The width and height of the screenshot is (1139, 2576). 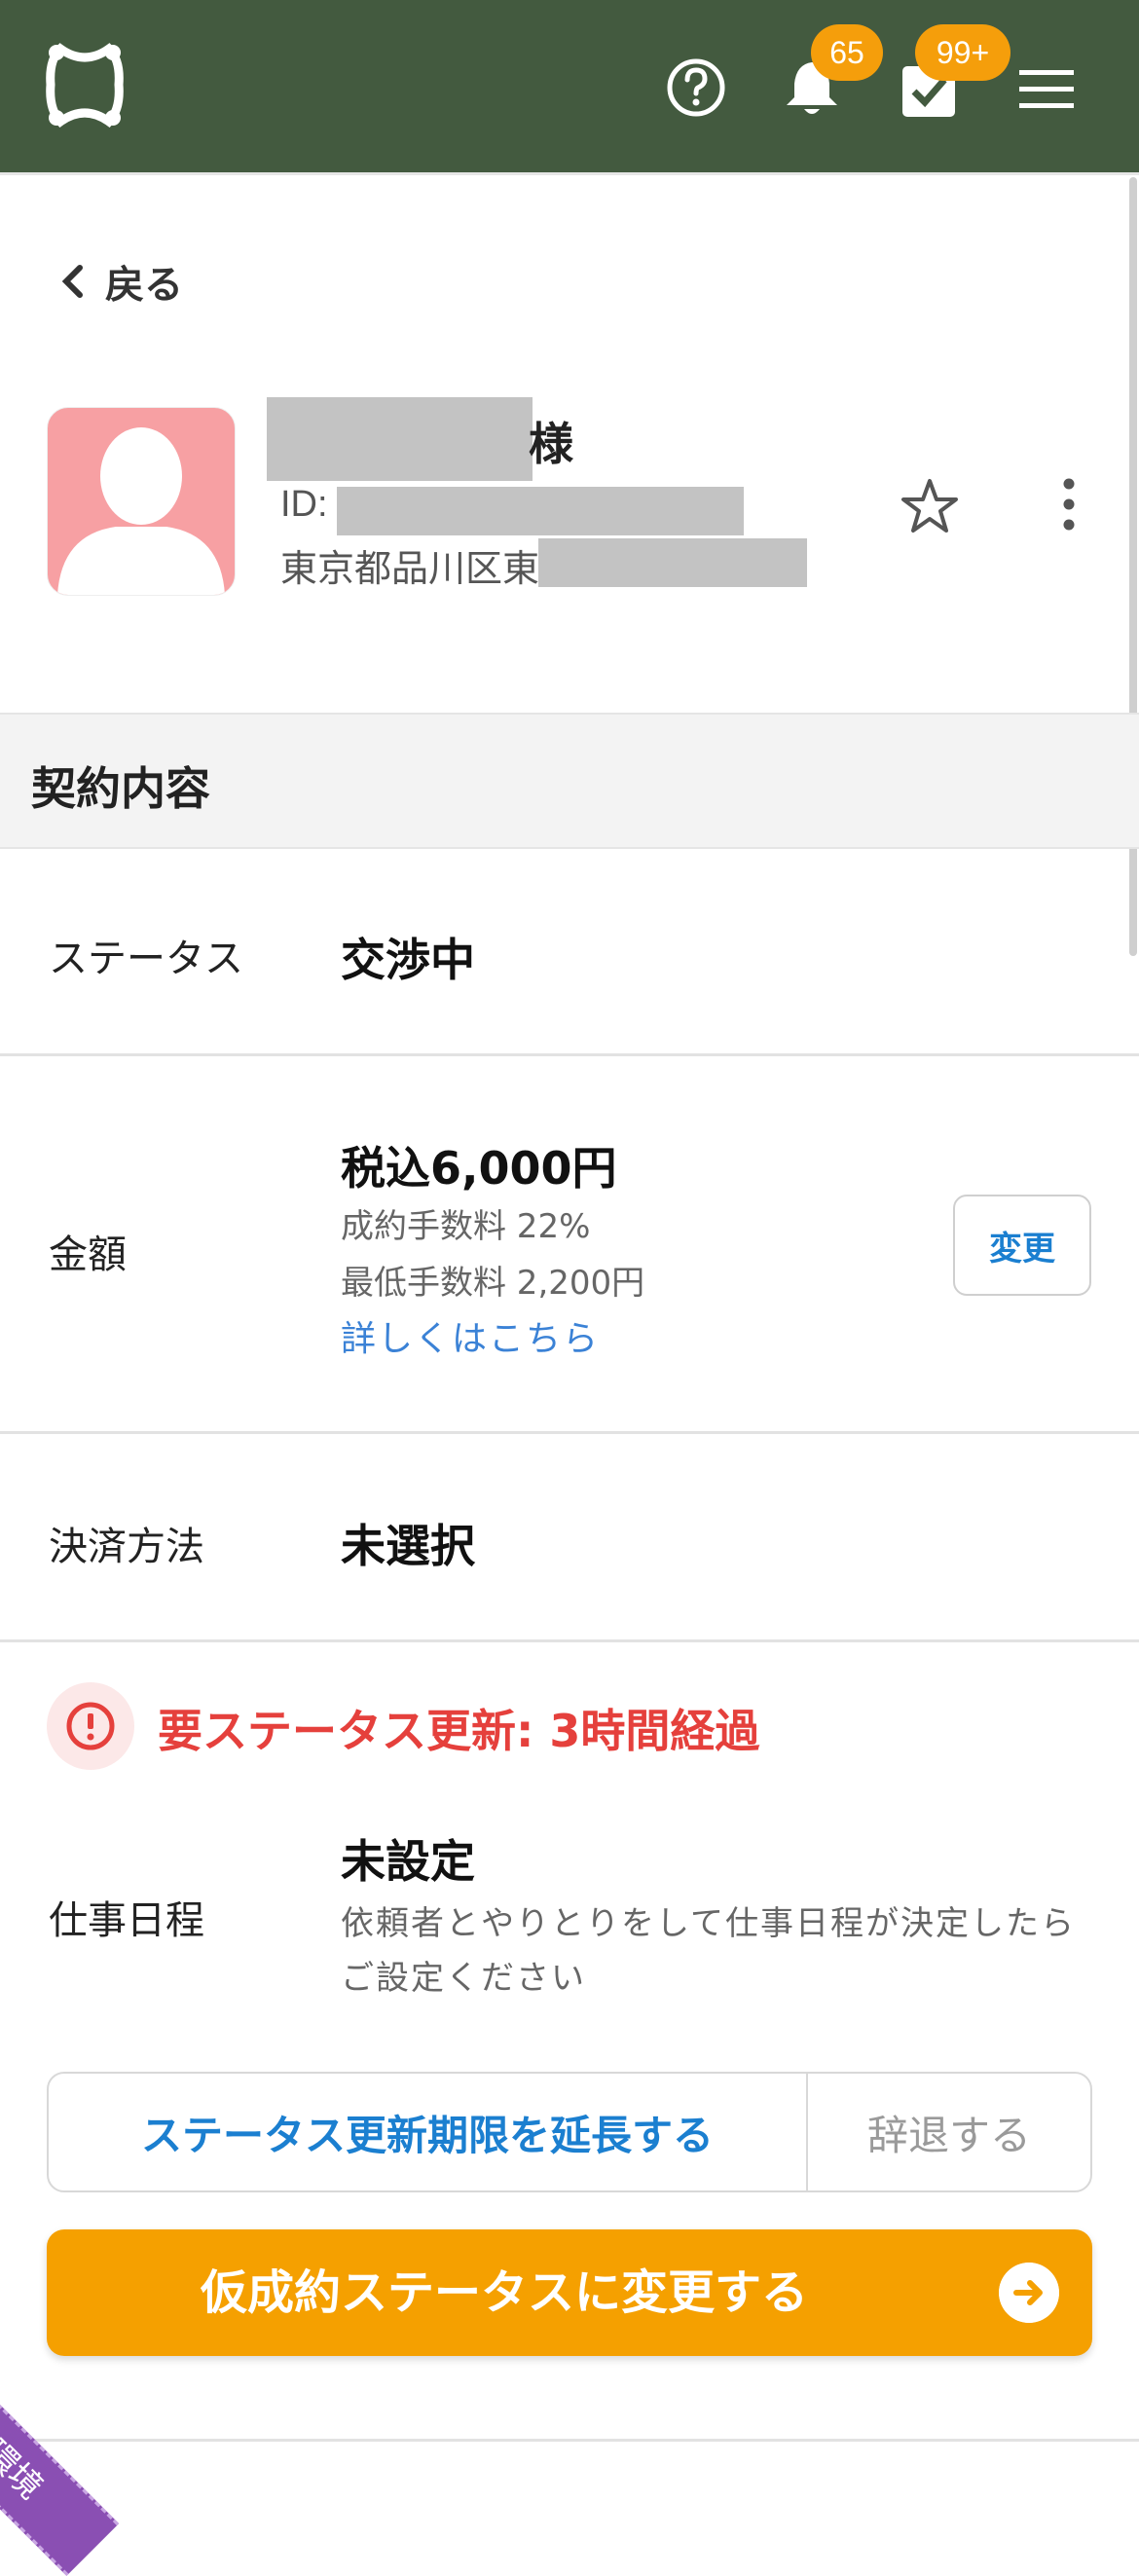 I want to click on fee-rate-text: 成約手数料 22%, so click(x=466, y=1226).